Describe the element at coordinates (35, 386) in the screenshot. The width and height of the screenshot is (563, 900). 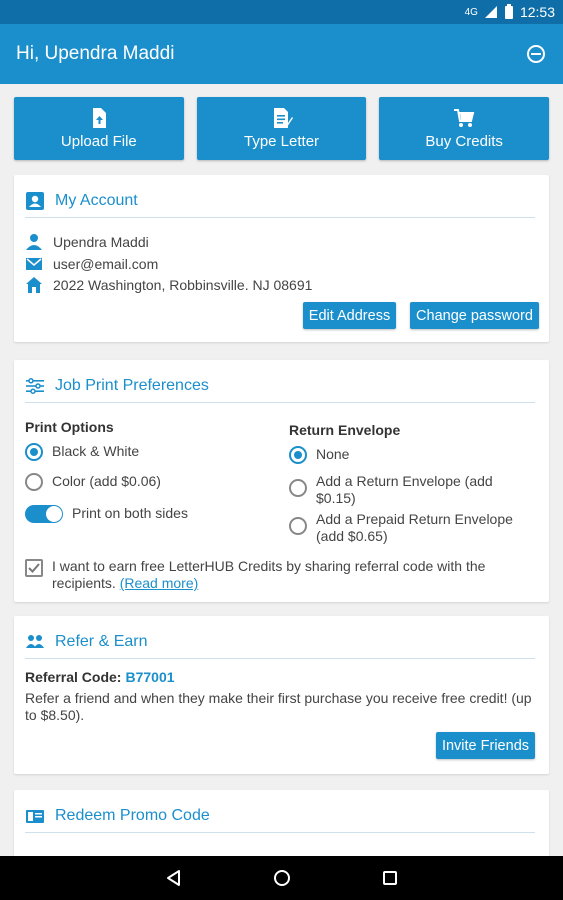
I see `sliders-icon` at that location.